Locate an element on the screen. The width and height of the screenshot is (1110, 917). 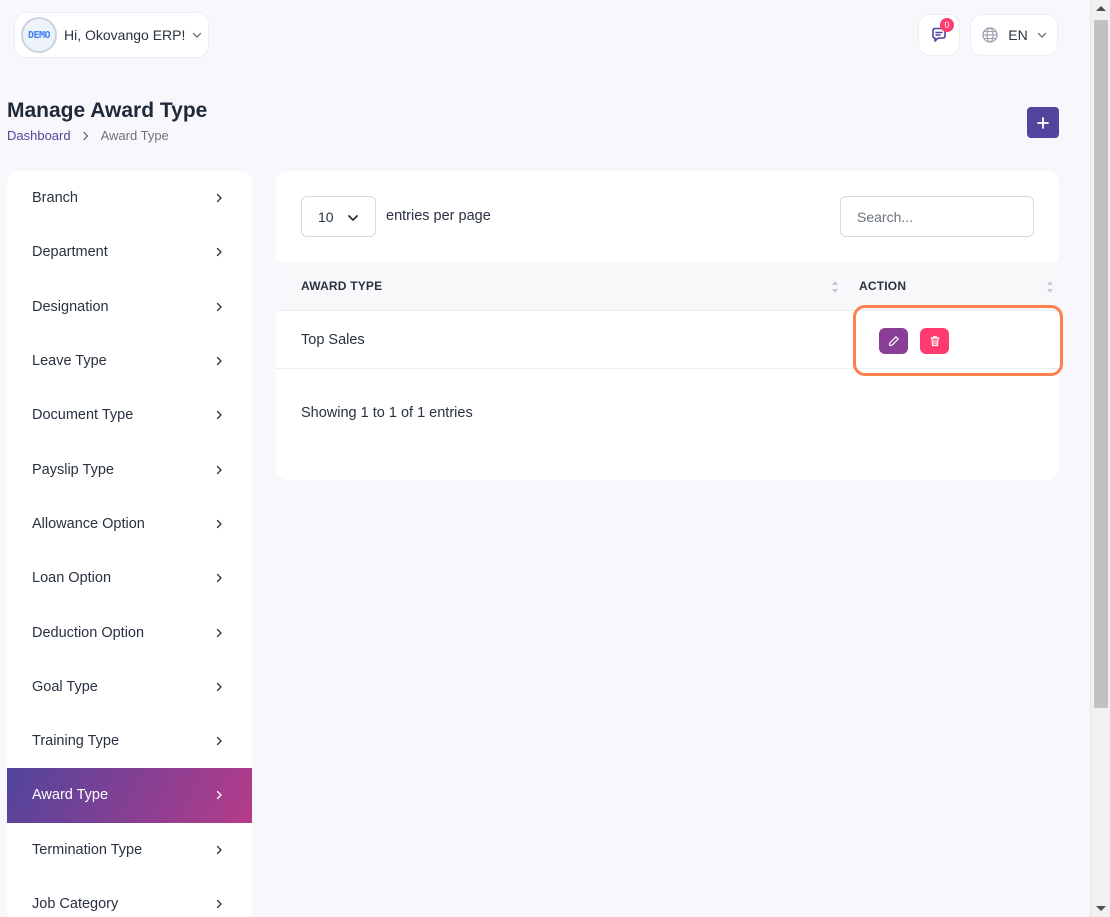
sidebar-item-label: Loan Option is located at coordinates (72, 578).